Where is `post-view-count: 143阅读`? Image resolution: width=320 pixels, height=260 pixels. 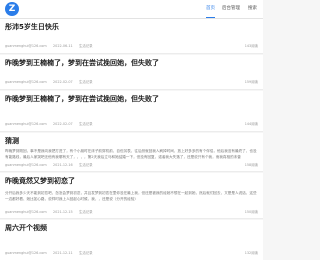 post-view-count: 143阅读 is located at coordinates (251, 46).